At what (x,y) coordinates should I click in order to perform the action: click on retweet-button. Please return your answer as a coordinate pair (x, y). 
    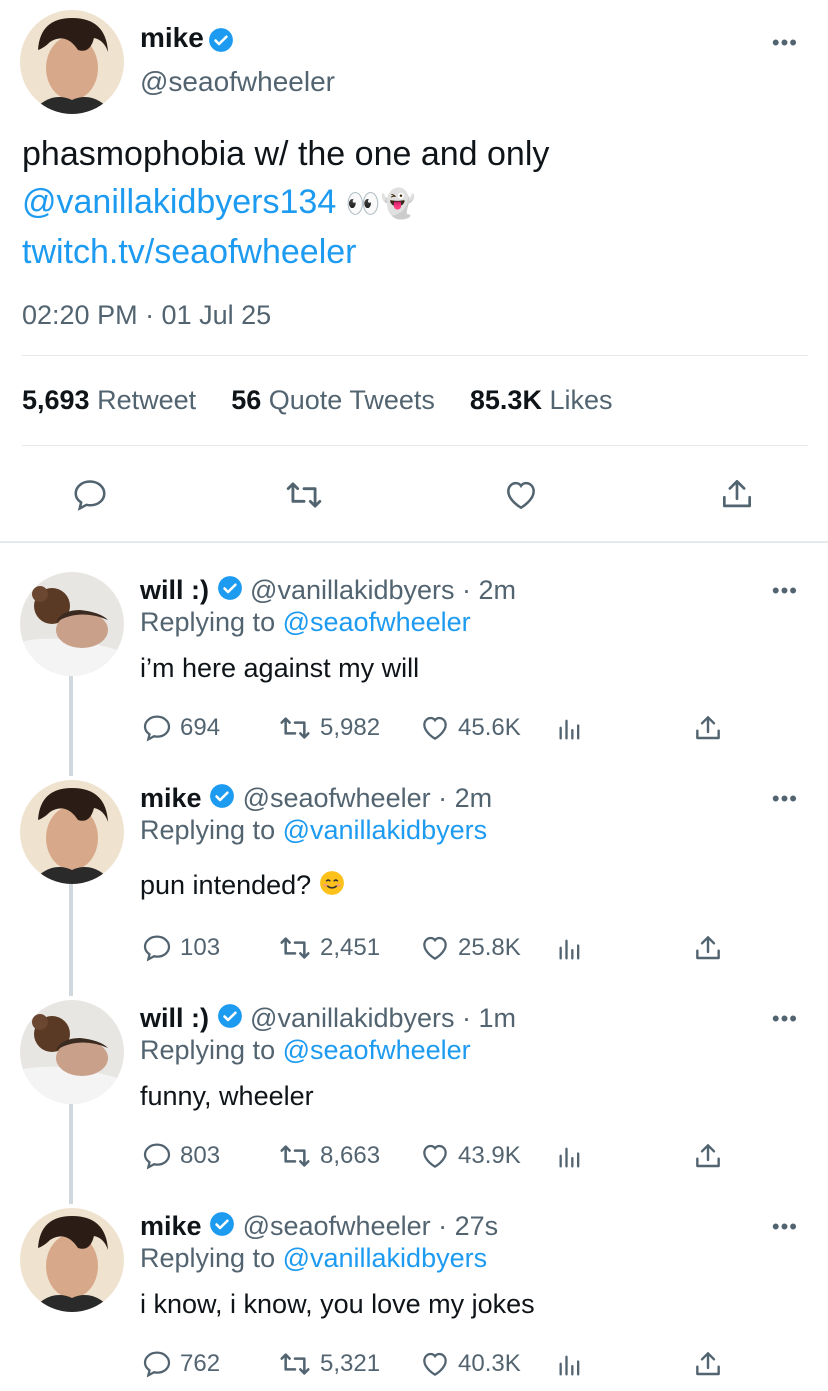
    Looking at the image, I should click on (304, 497).